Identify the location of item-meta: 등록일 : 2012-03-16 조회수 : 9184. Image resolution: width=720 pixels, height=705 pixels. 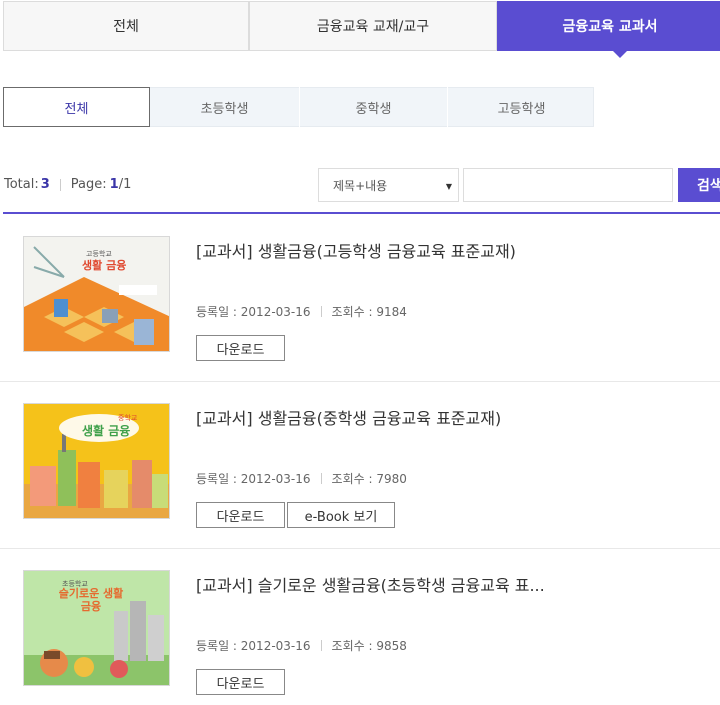
(301, 311).